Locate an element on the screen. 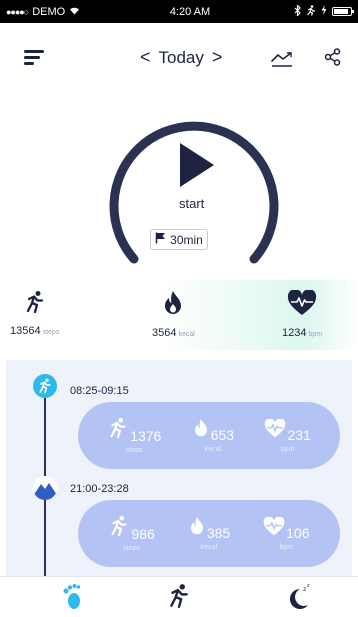 Image resolution: width=358 pixels, height=617 pixels. date-label: Today is located at coordinates (181, 57).